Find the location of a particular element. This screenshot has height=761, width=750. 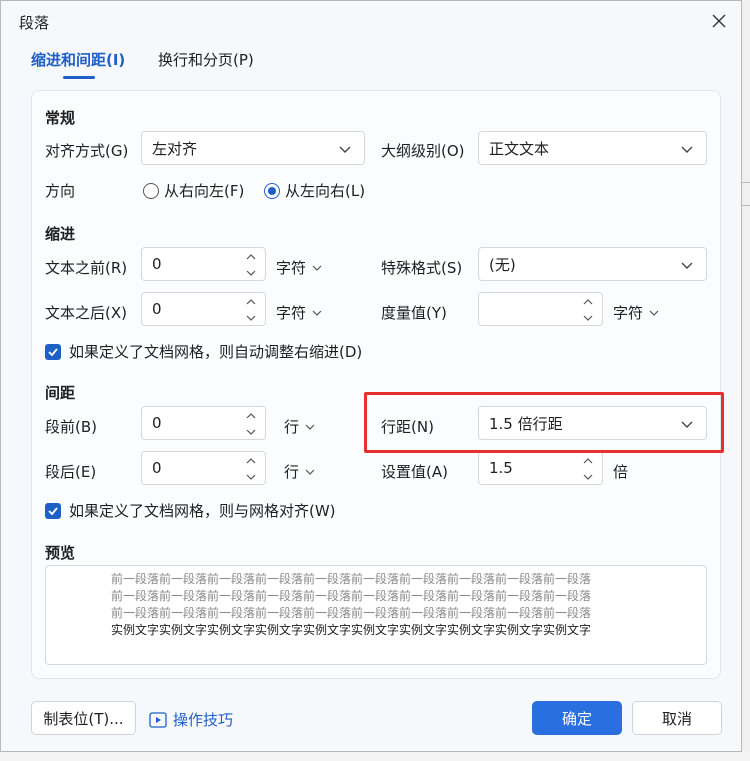

spacing-before-input is located at coordinates (203, 423).